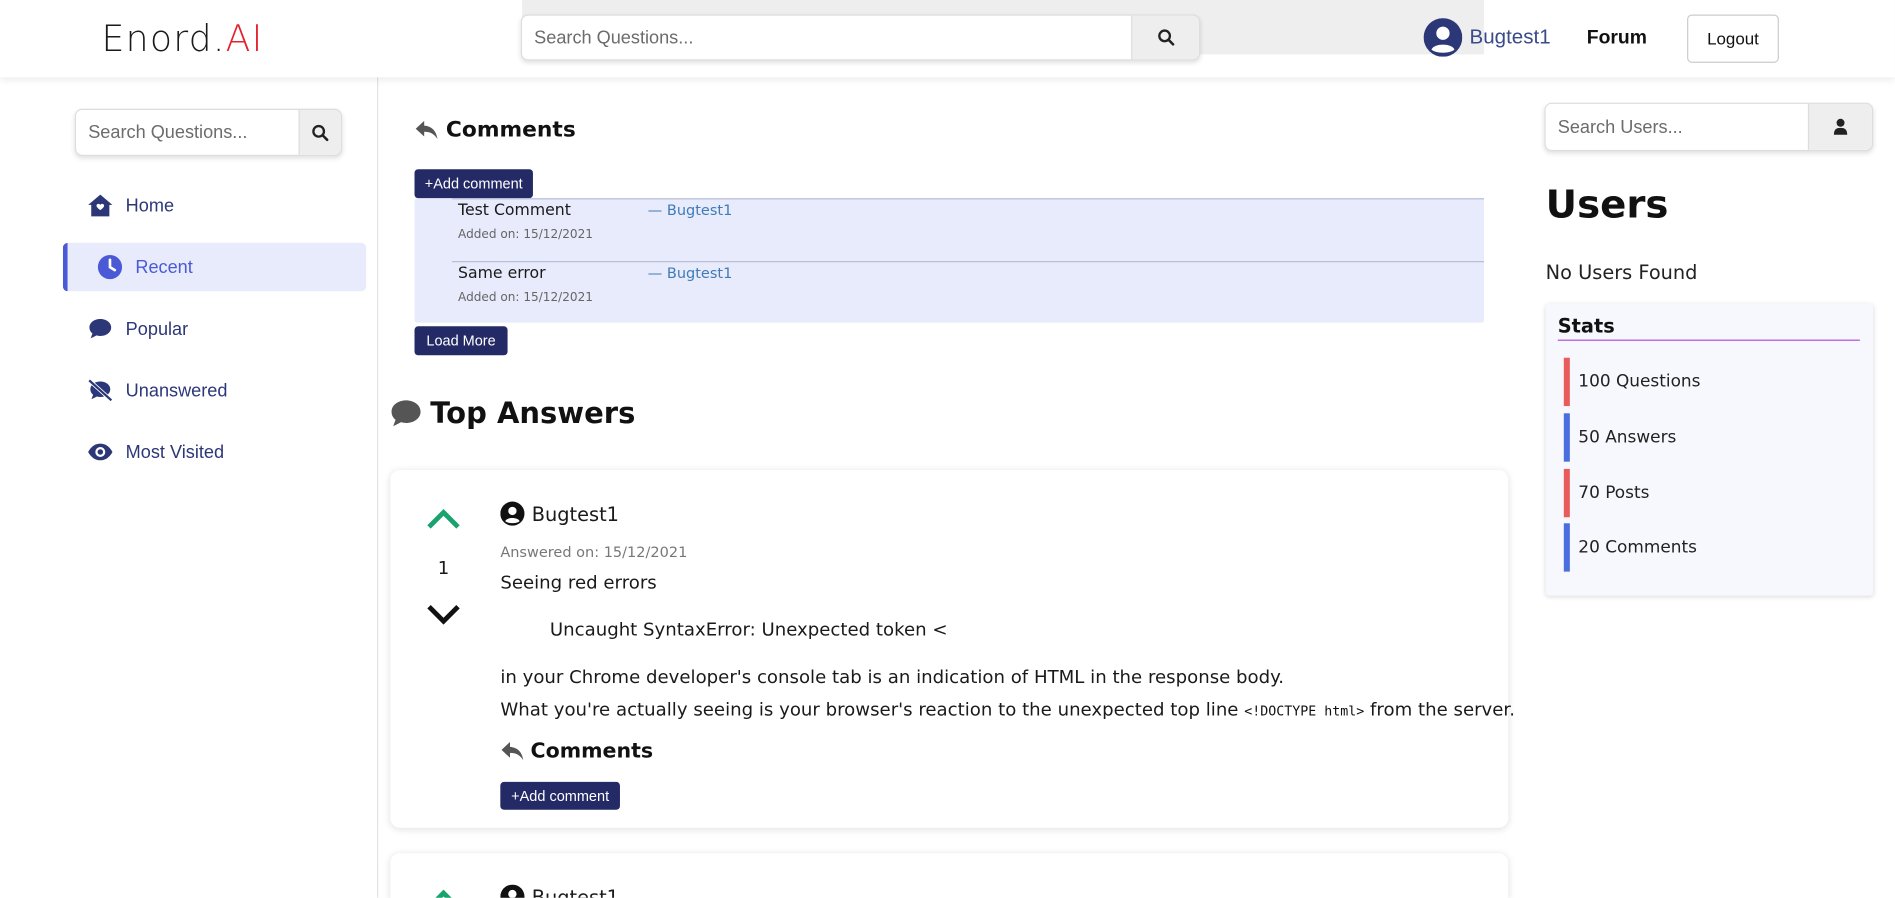 This screenshot has height=898, width=1895. Describe the element at coordinates (514, 210) in the screenshot. I see `comment-text: Test Comment` at that location.